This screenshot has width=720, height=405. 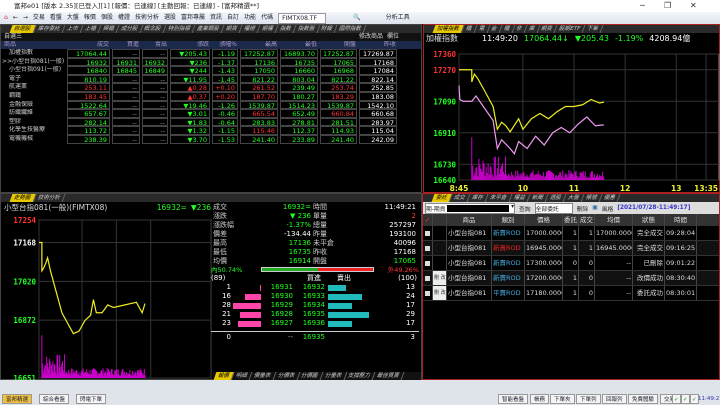 I want to click on status-button-4: 回報列, so click(x=614, y=399).